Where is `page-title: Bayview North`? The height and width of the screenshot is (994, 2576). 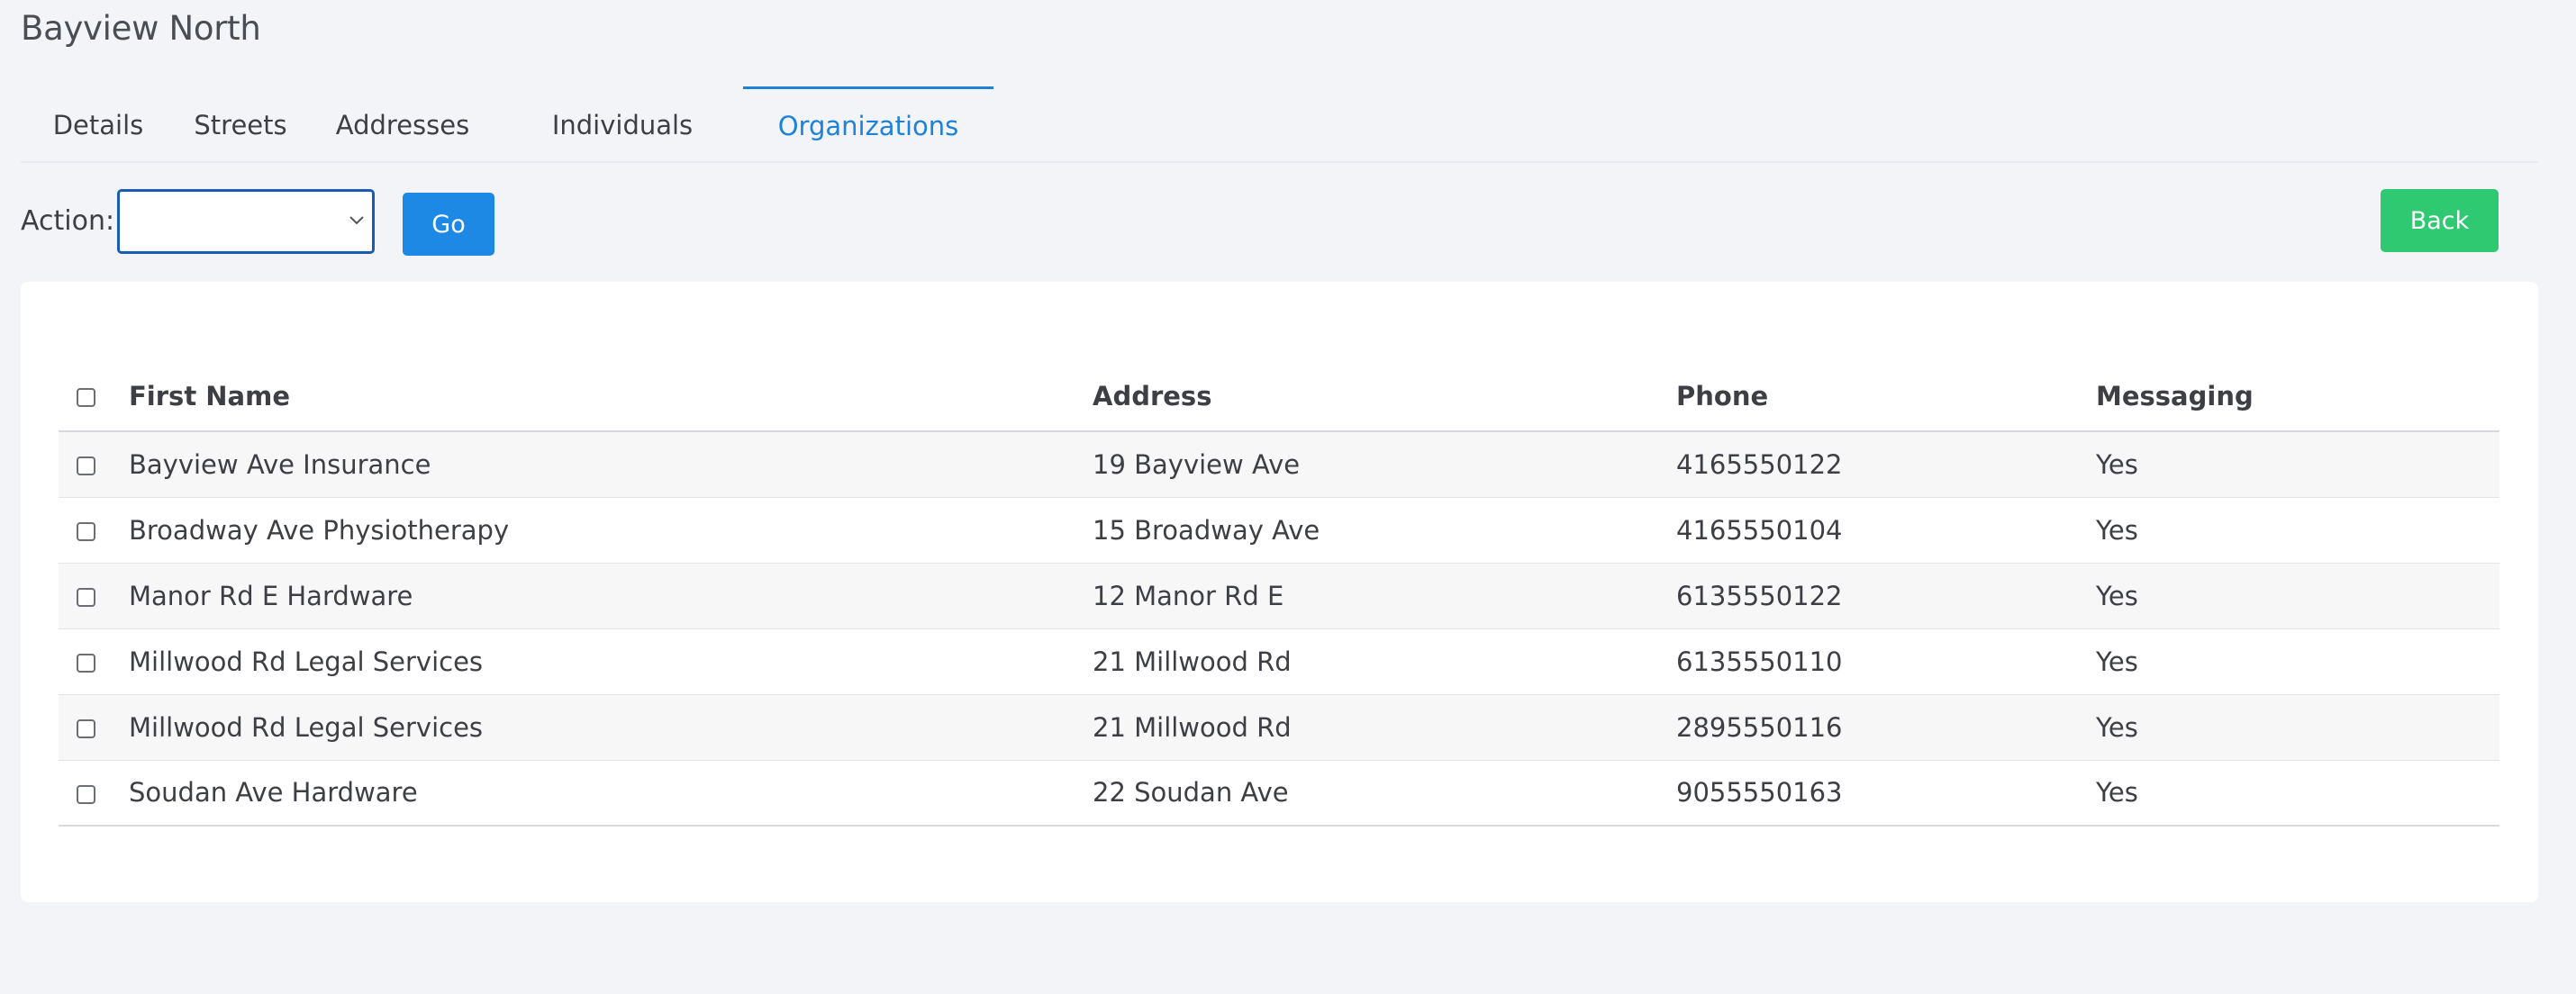
page-title: Bayview North is located at coordinates (141, 28).